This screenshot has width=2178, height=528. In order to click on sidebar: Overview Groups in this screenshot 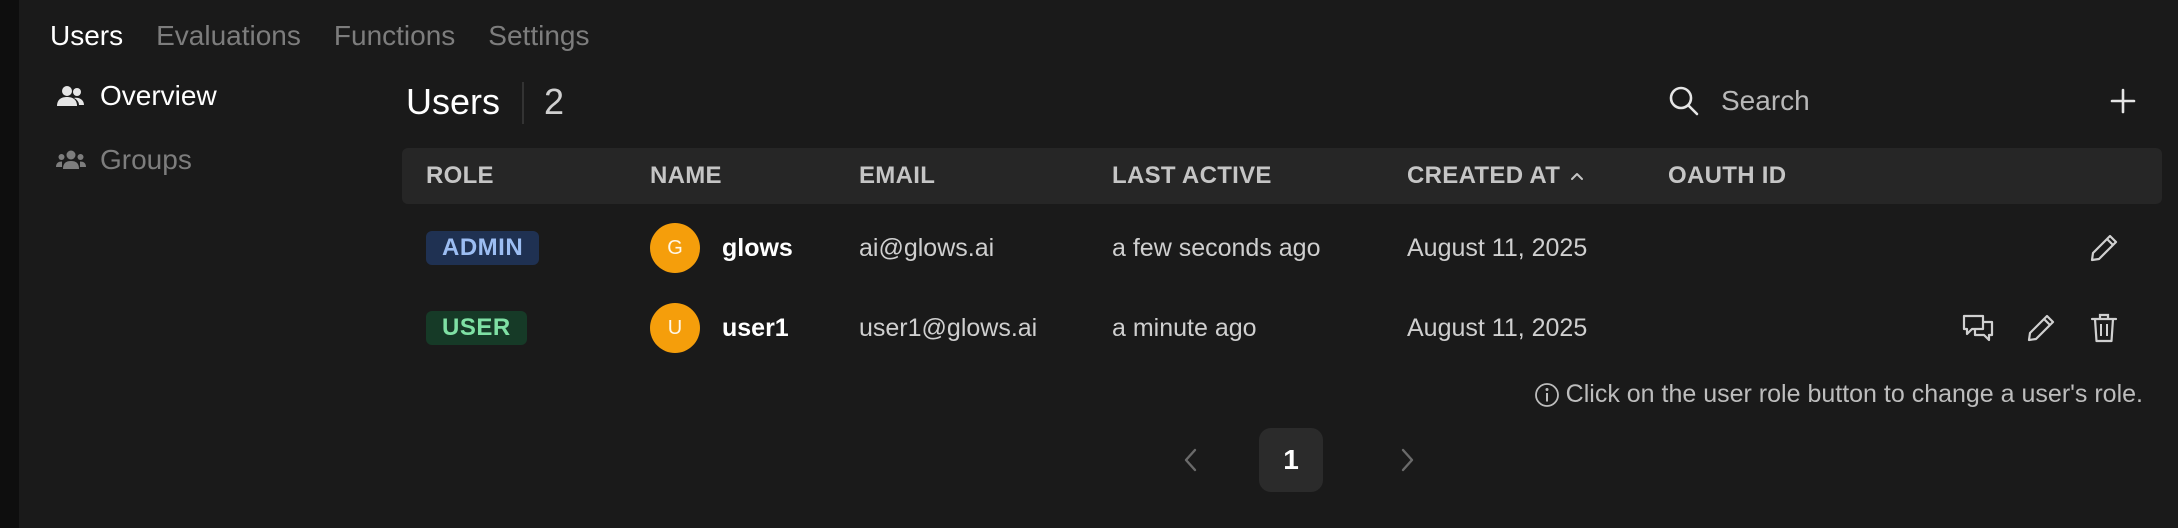, I will do `click(136, 140)`.